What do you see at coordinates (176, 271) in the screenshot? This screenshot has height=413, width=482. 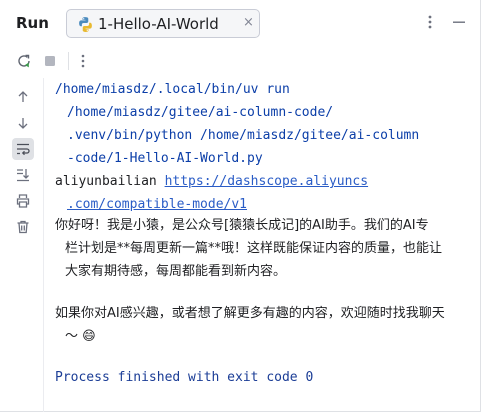 I see `reply-line: 大家有期待感，每周都能看到新内容。` at bounding box center [176, 271].